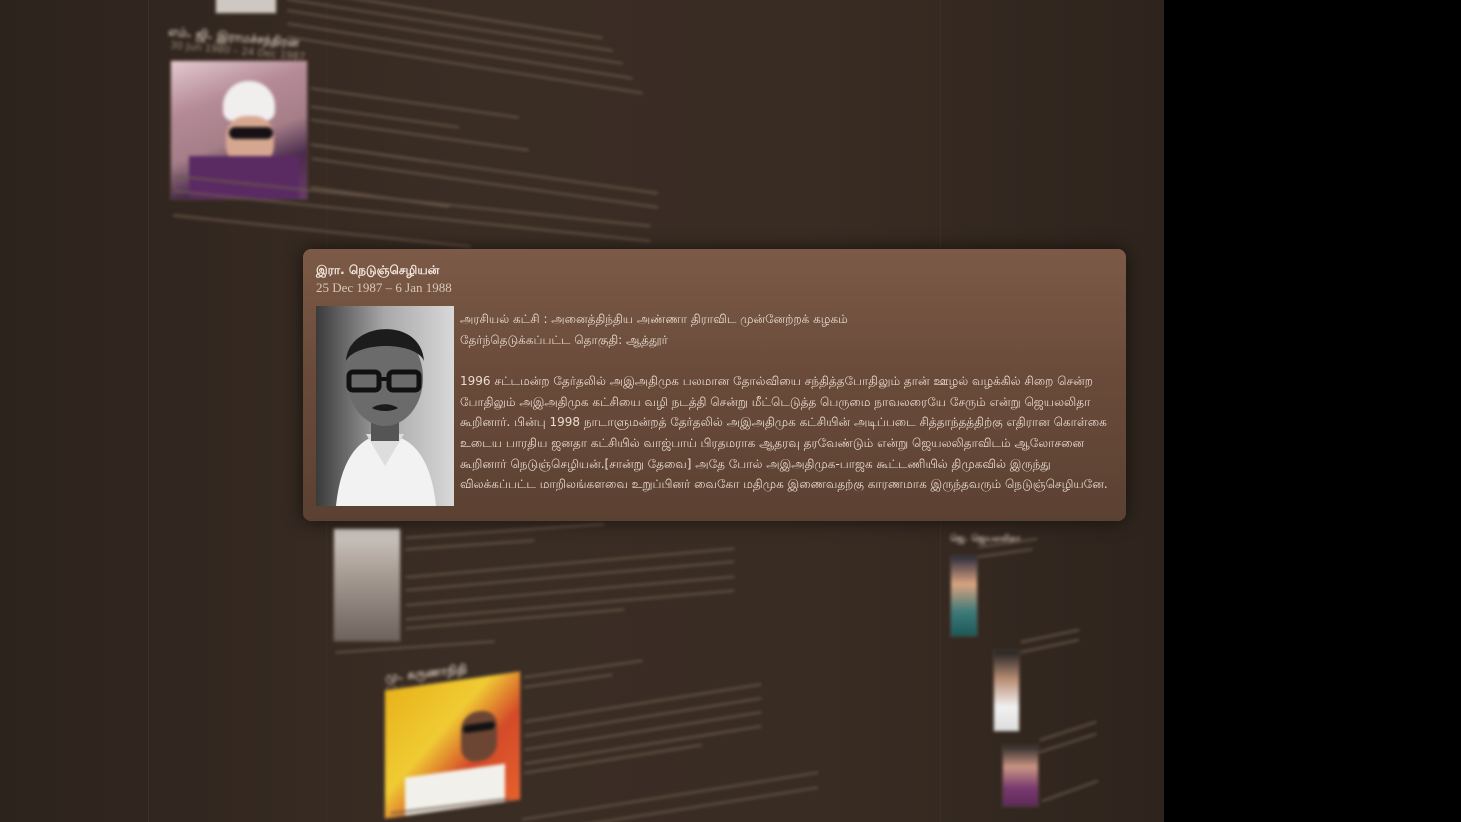  I want to click on popup-constituency: தேர்ந்தெடுக்கப்பட்ட தொகுதி: ஆத்தூர், so click(564, 339).